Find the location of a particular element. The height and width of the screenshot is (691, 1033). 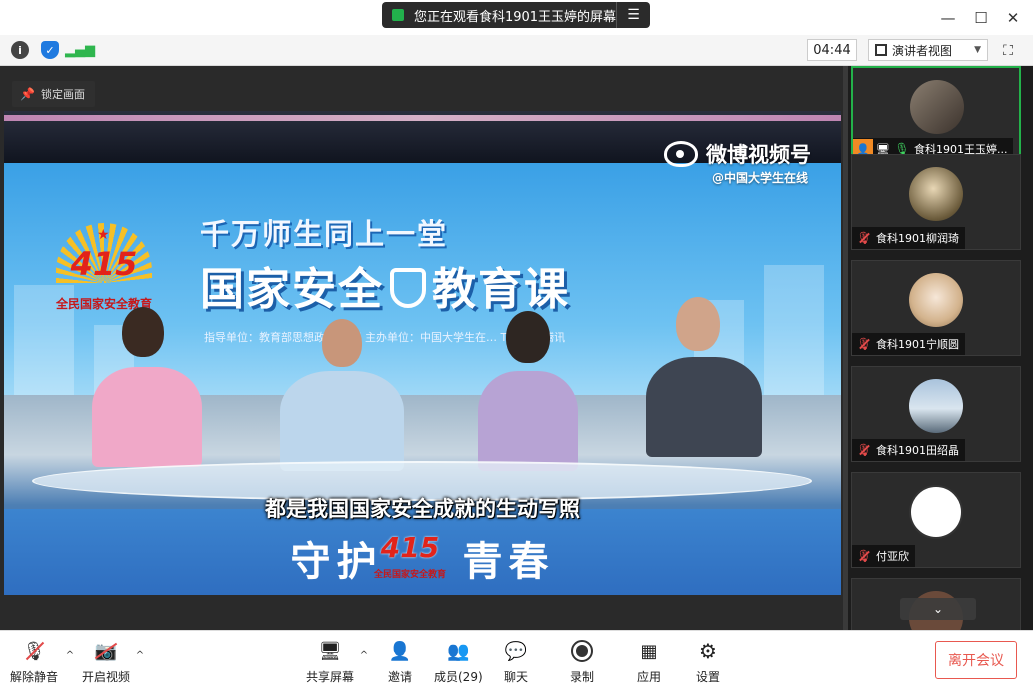

banner-logo-number: 415 is located at coordinates (410, 547).